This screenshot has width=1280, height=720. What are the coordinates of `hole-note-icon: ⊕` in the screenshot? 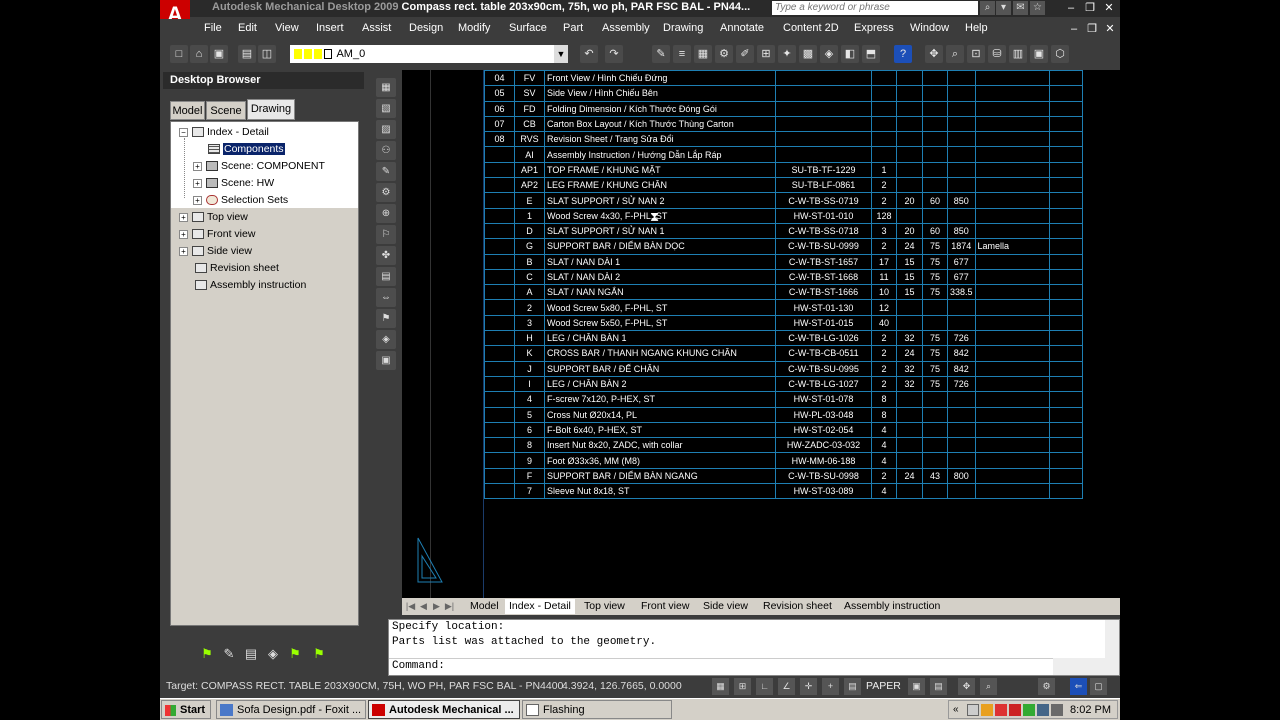 It's located at (386, 213).